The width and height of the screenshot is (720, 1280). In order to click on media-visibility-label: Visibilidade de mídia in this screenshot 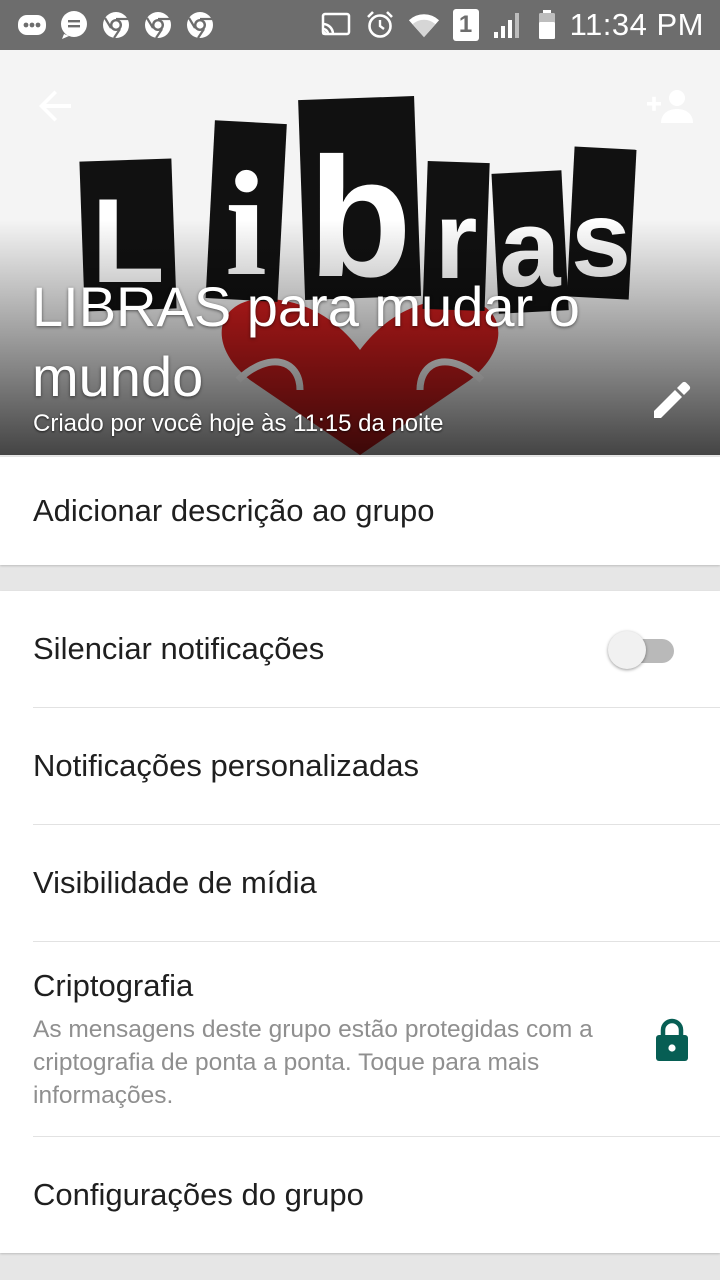, I will do `click(175, 882)`.